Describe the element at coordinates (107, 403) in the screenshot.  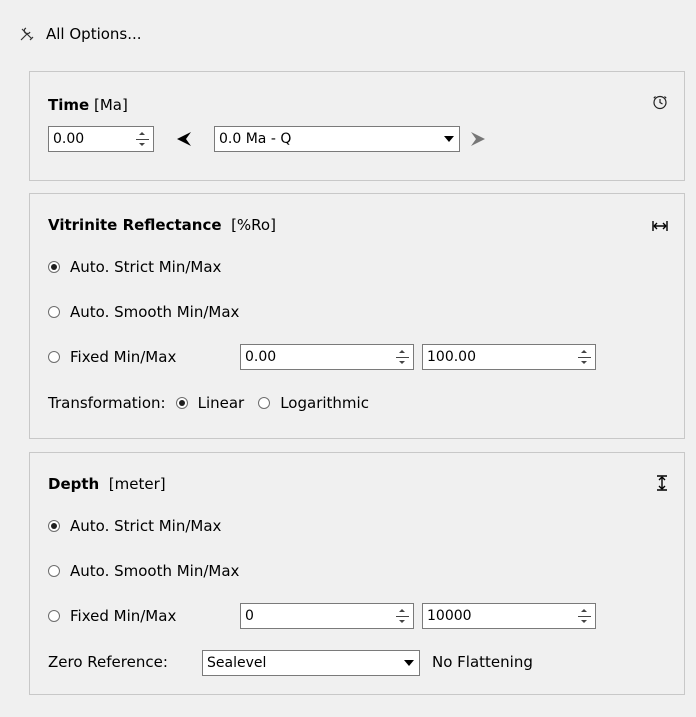
I see `transformation-label: Transformation:` at that location.